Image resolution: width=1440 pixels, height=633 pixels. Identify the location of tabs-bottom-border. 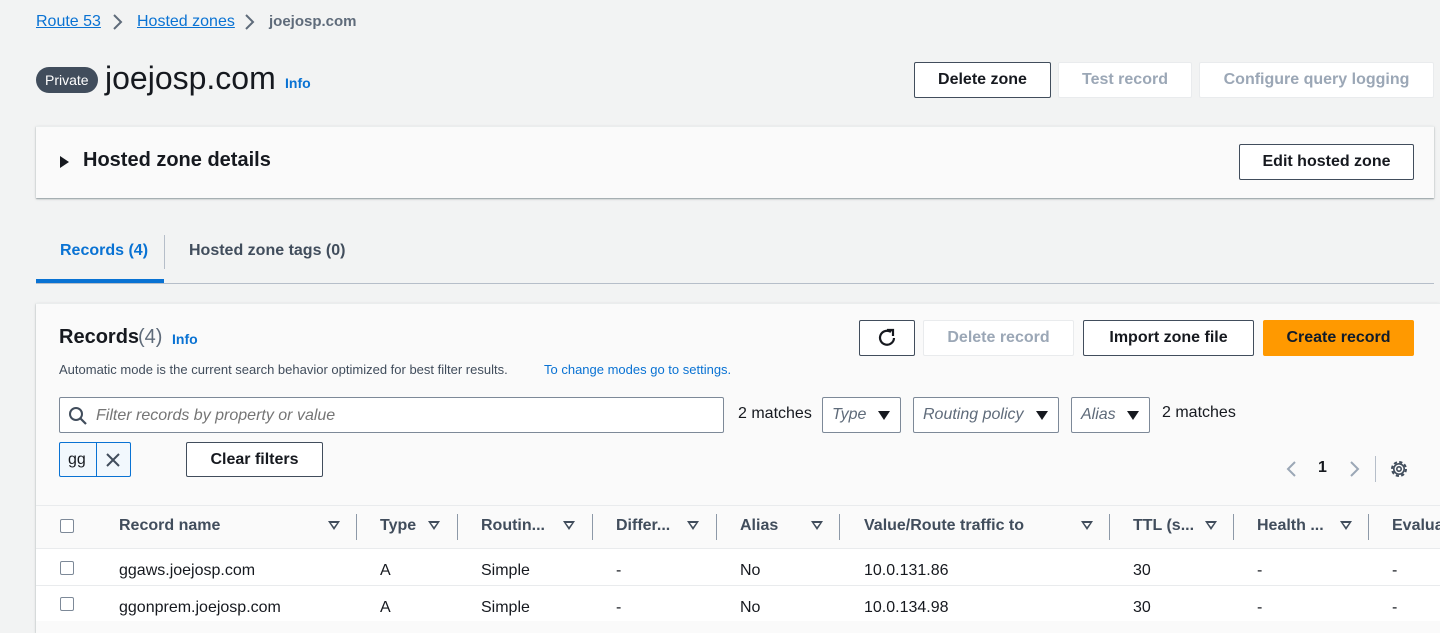
(735, 283).